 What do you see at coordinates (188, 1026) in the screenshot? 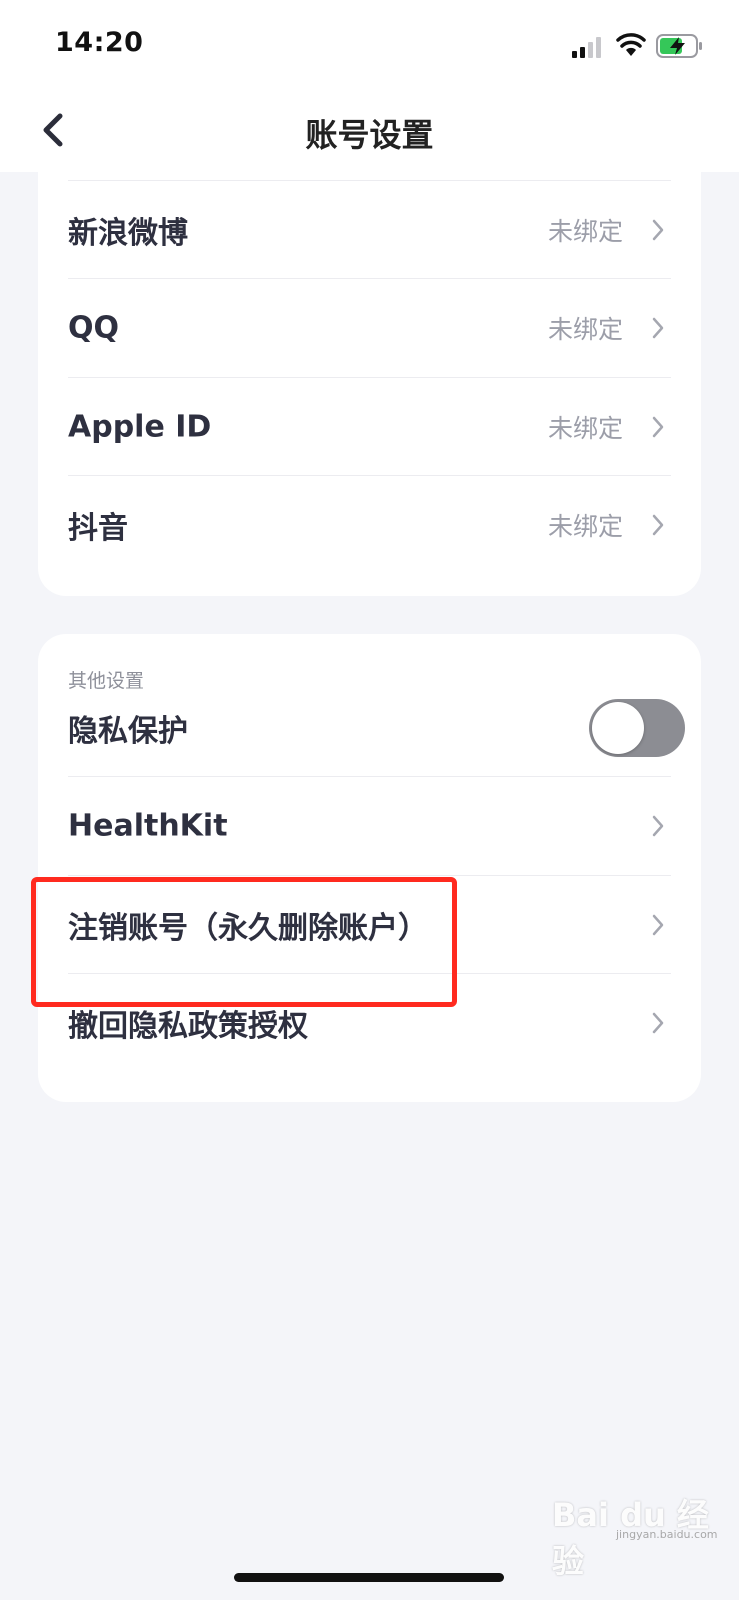
I see `row-label: 撤回隐私政策授权` at bounding box center [188, 1026].